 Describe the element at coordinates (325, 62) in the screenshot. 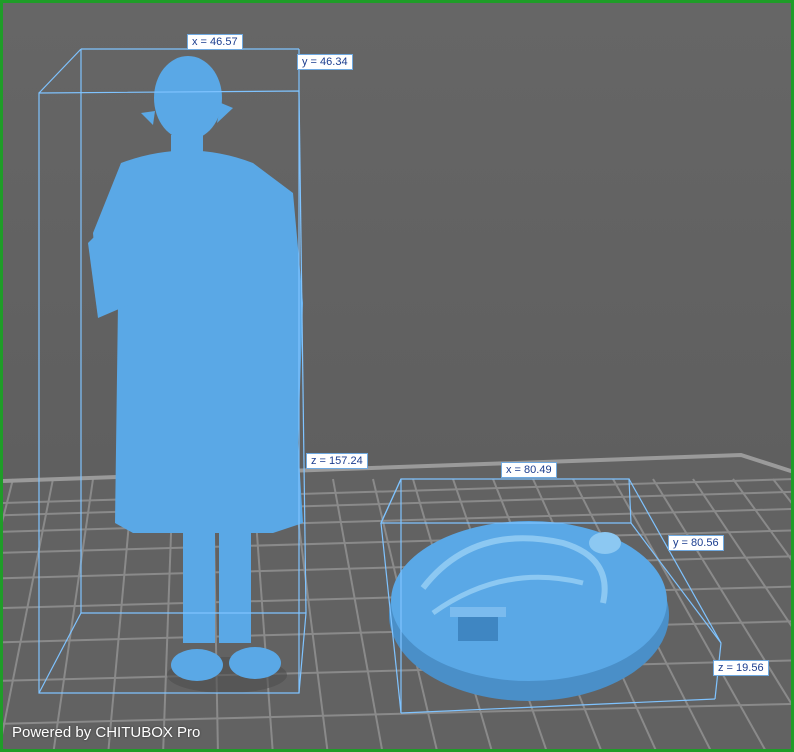

I see `figure-y-dimension: y = 46.34` at that location.